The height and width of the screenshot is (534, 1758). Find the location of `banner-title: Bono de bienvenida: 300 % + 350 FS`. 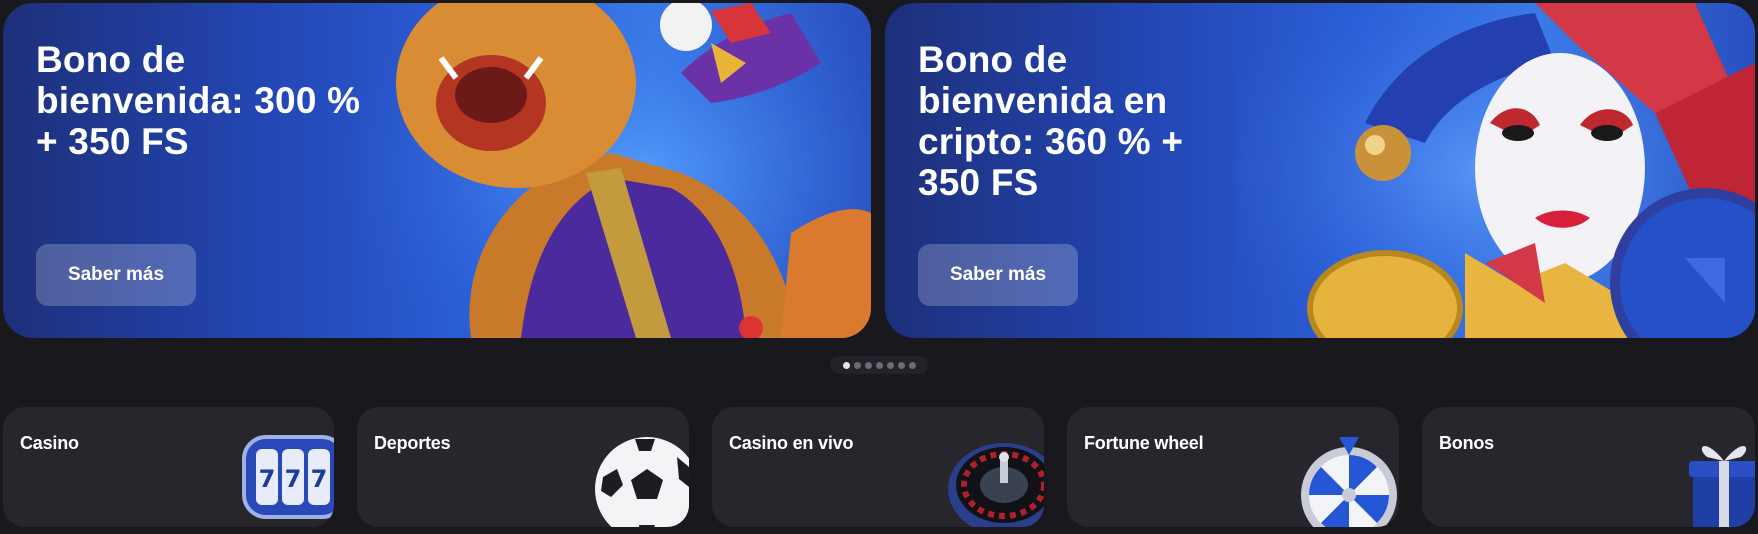

banner-title: Bono de bienvenida: 300 % + 350 FS is located at coordinates (198, 100).